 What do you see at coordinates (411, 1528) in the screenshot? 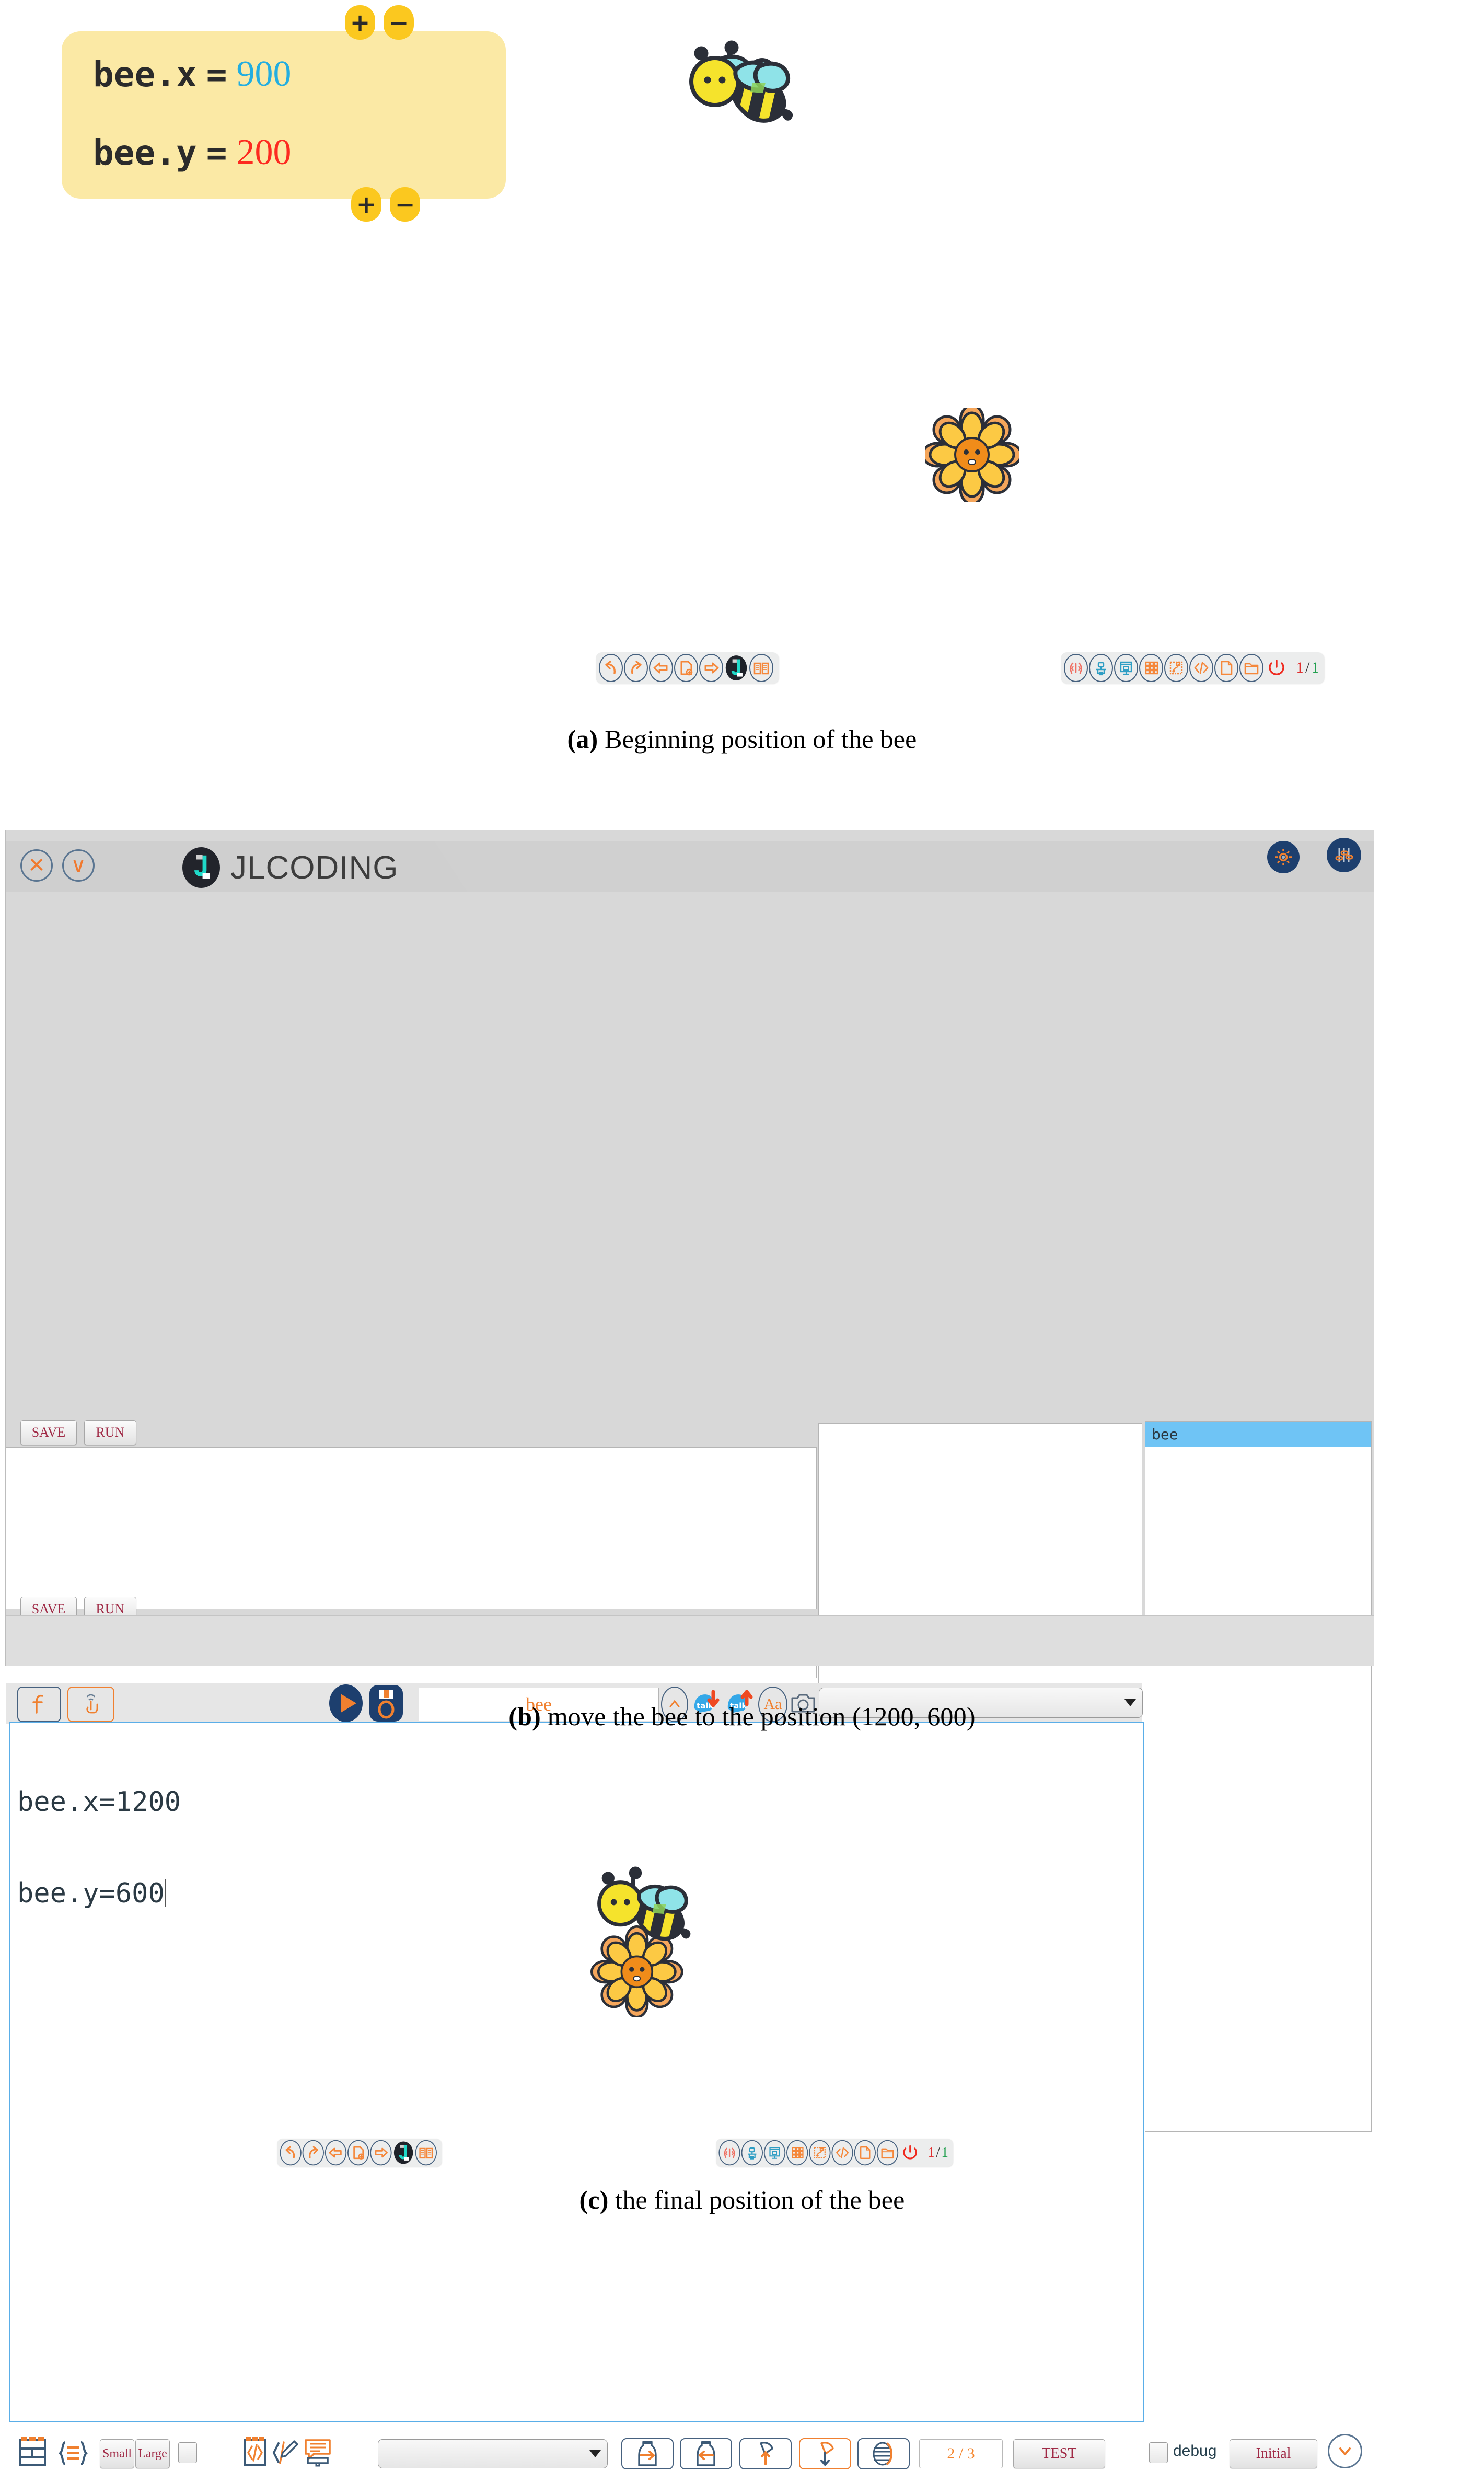
I see `editor-top-pane` at bounding box center [411, 1528].